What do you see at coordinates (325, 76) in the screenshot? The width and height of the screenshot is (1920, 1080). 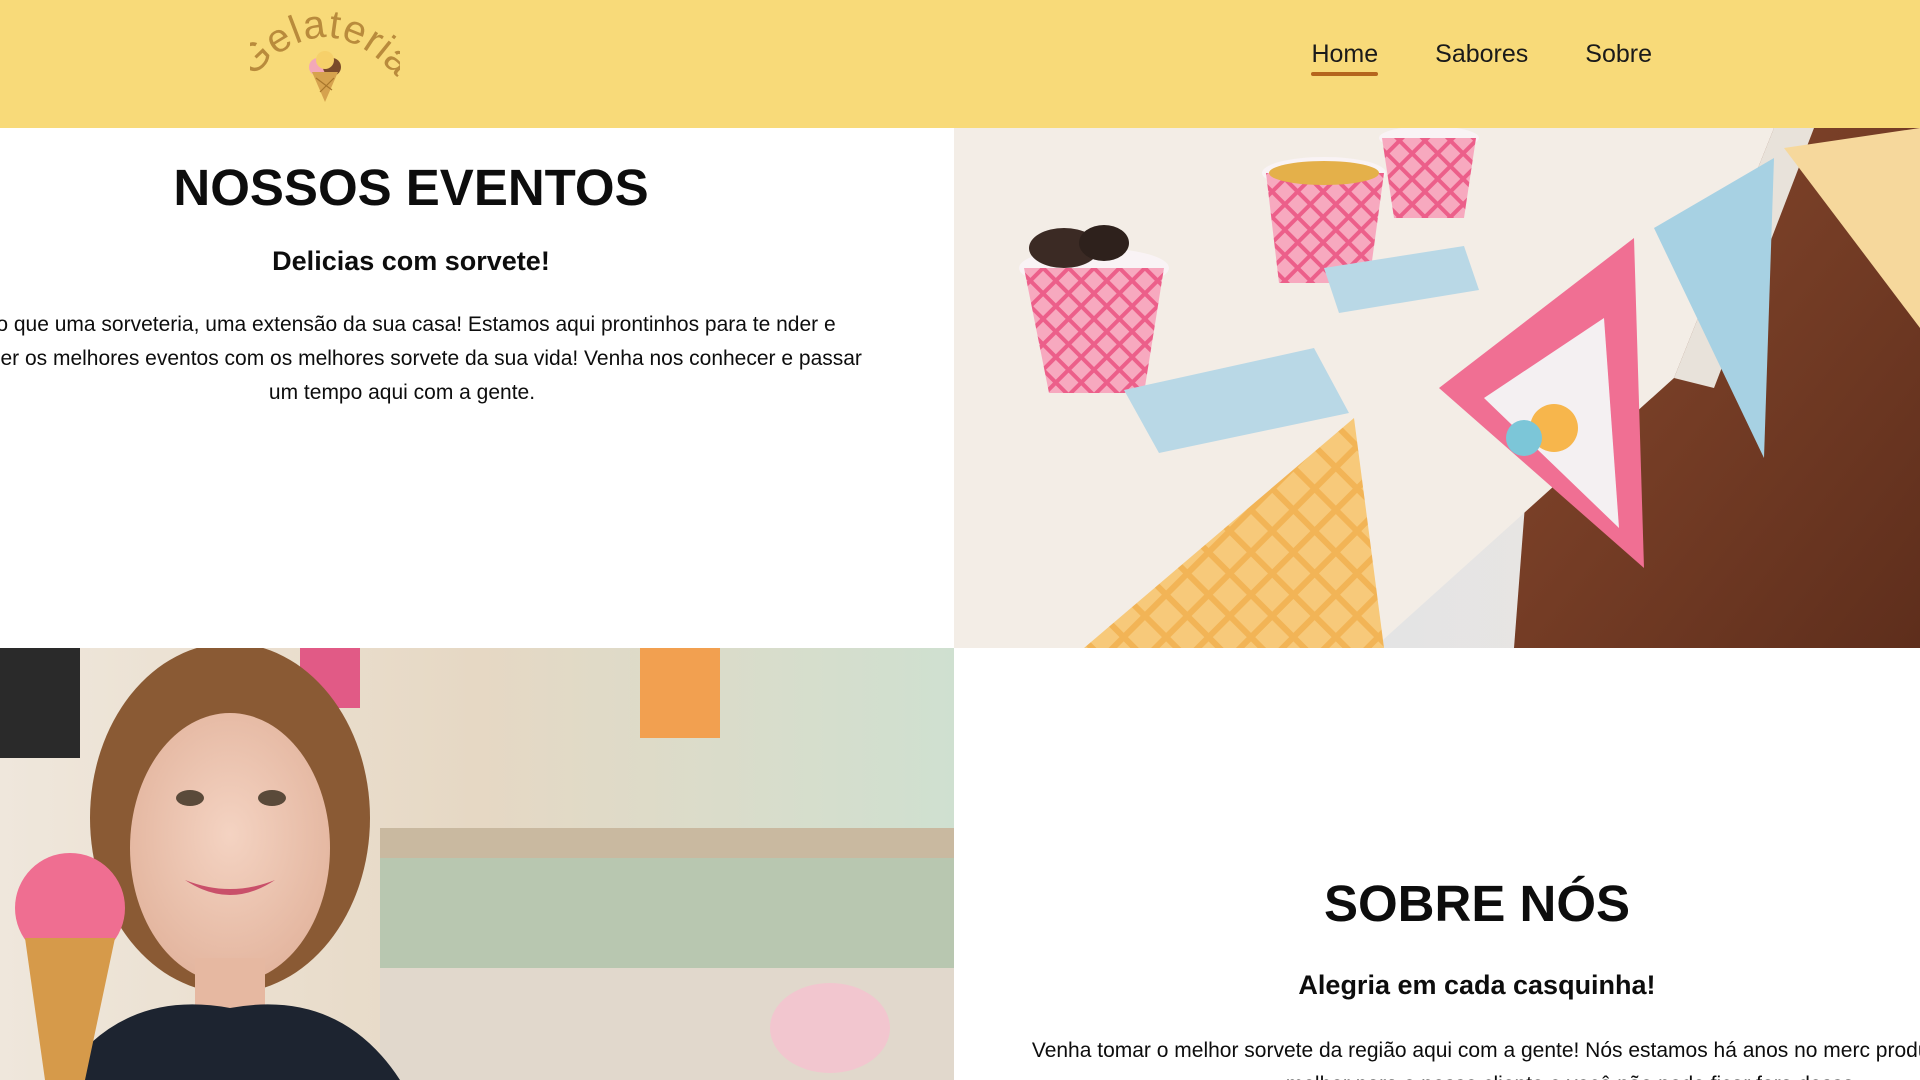 I see `ice-cream-cone-icon` at bounding box center [325, 76].